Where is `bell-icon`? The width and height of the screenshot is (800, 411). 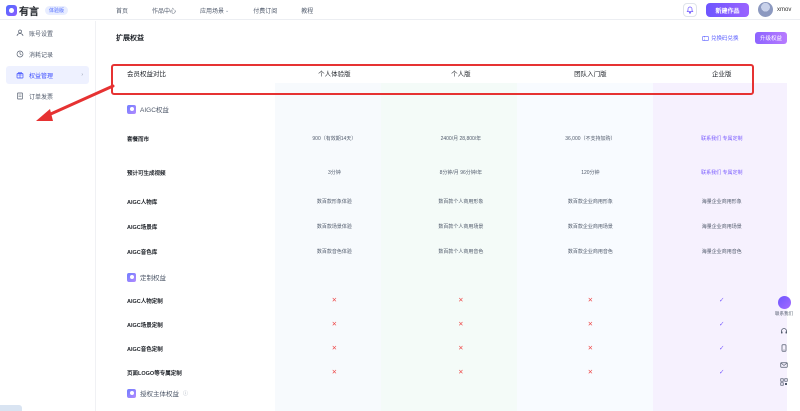
bell-icon is located at coordinates (690, 10).